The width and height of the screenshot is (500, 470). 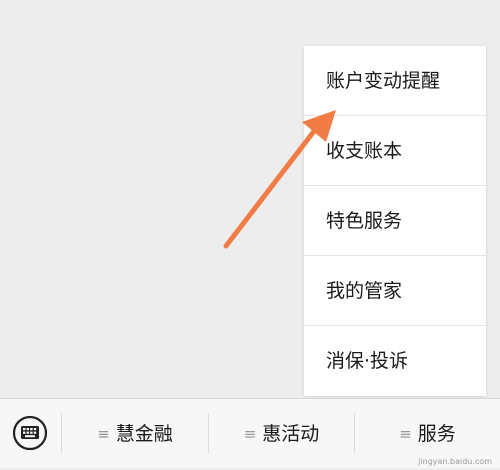 I want to click on bar-menu-smart-finance: ≡ 慧金融, so click(x=135, y=434).